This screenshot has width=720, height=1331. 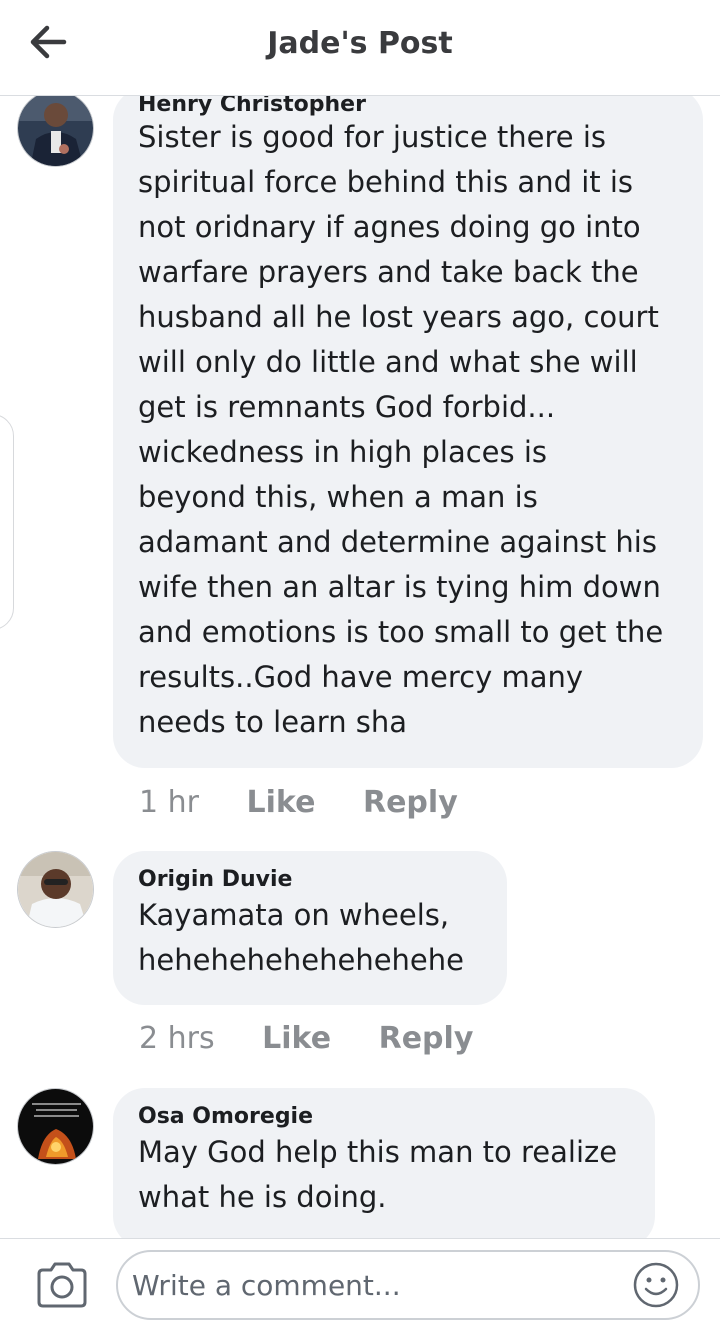 What do you see at coordinates (225, 1116) in the screenshot?
I see `comment-author: Osa Omoregie` at bounding box center [225, 1116].